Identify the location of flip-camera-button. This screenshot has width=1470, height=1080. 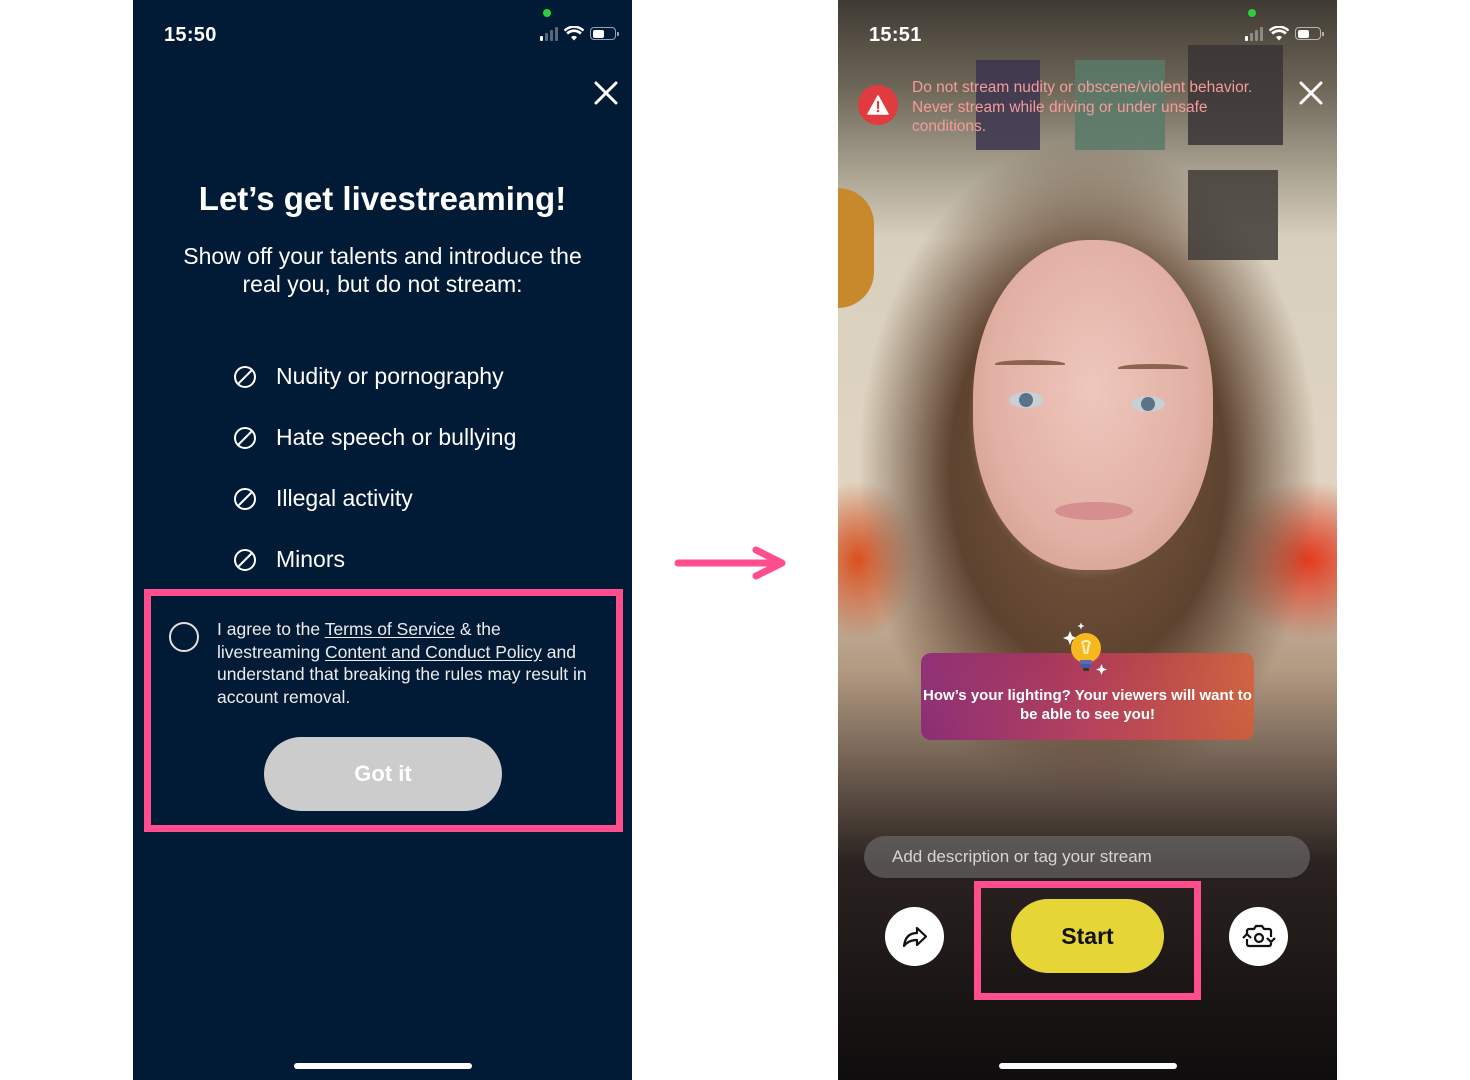
(1258, 936).